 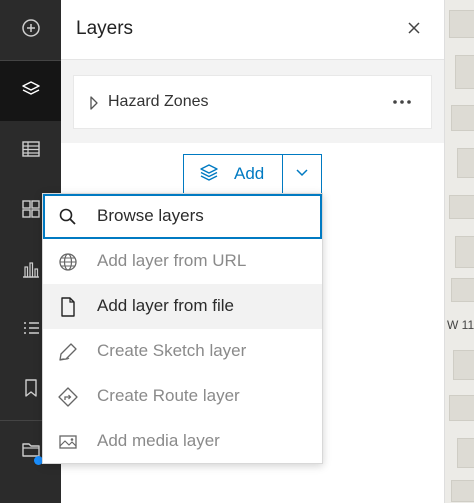 I want to click on map-view: W 11, so click(x=459, y=251).